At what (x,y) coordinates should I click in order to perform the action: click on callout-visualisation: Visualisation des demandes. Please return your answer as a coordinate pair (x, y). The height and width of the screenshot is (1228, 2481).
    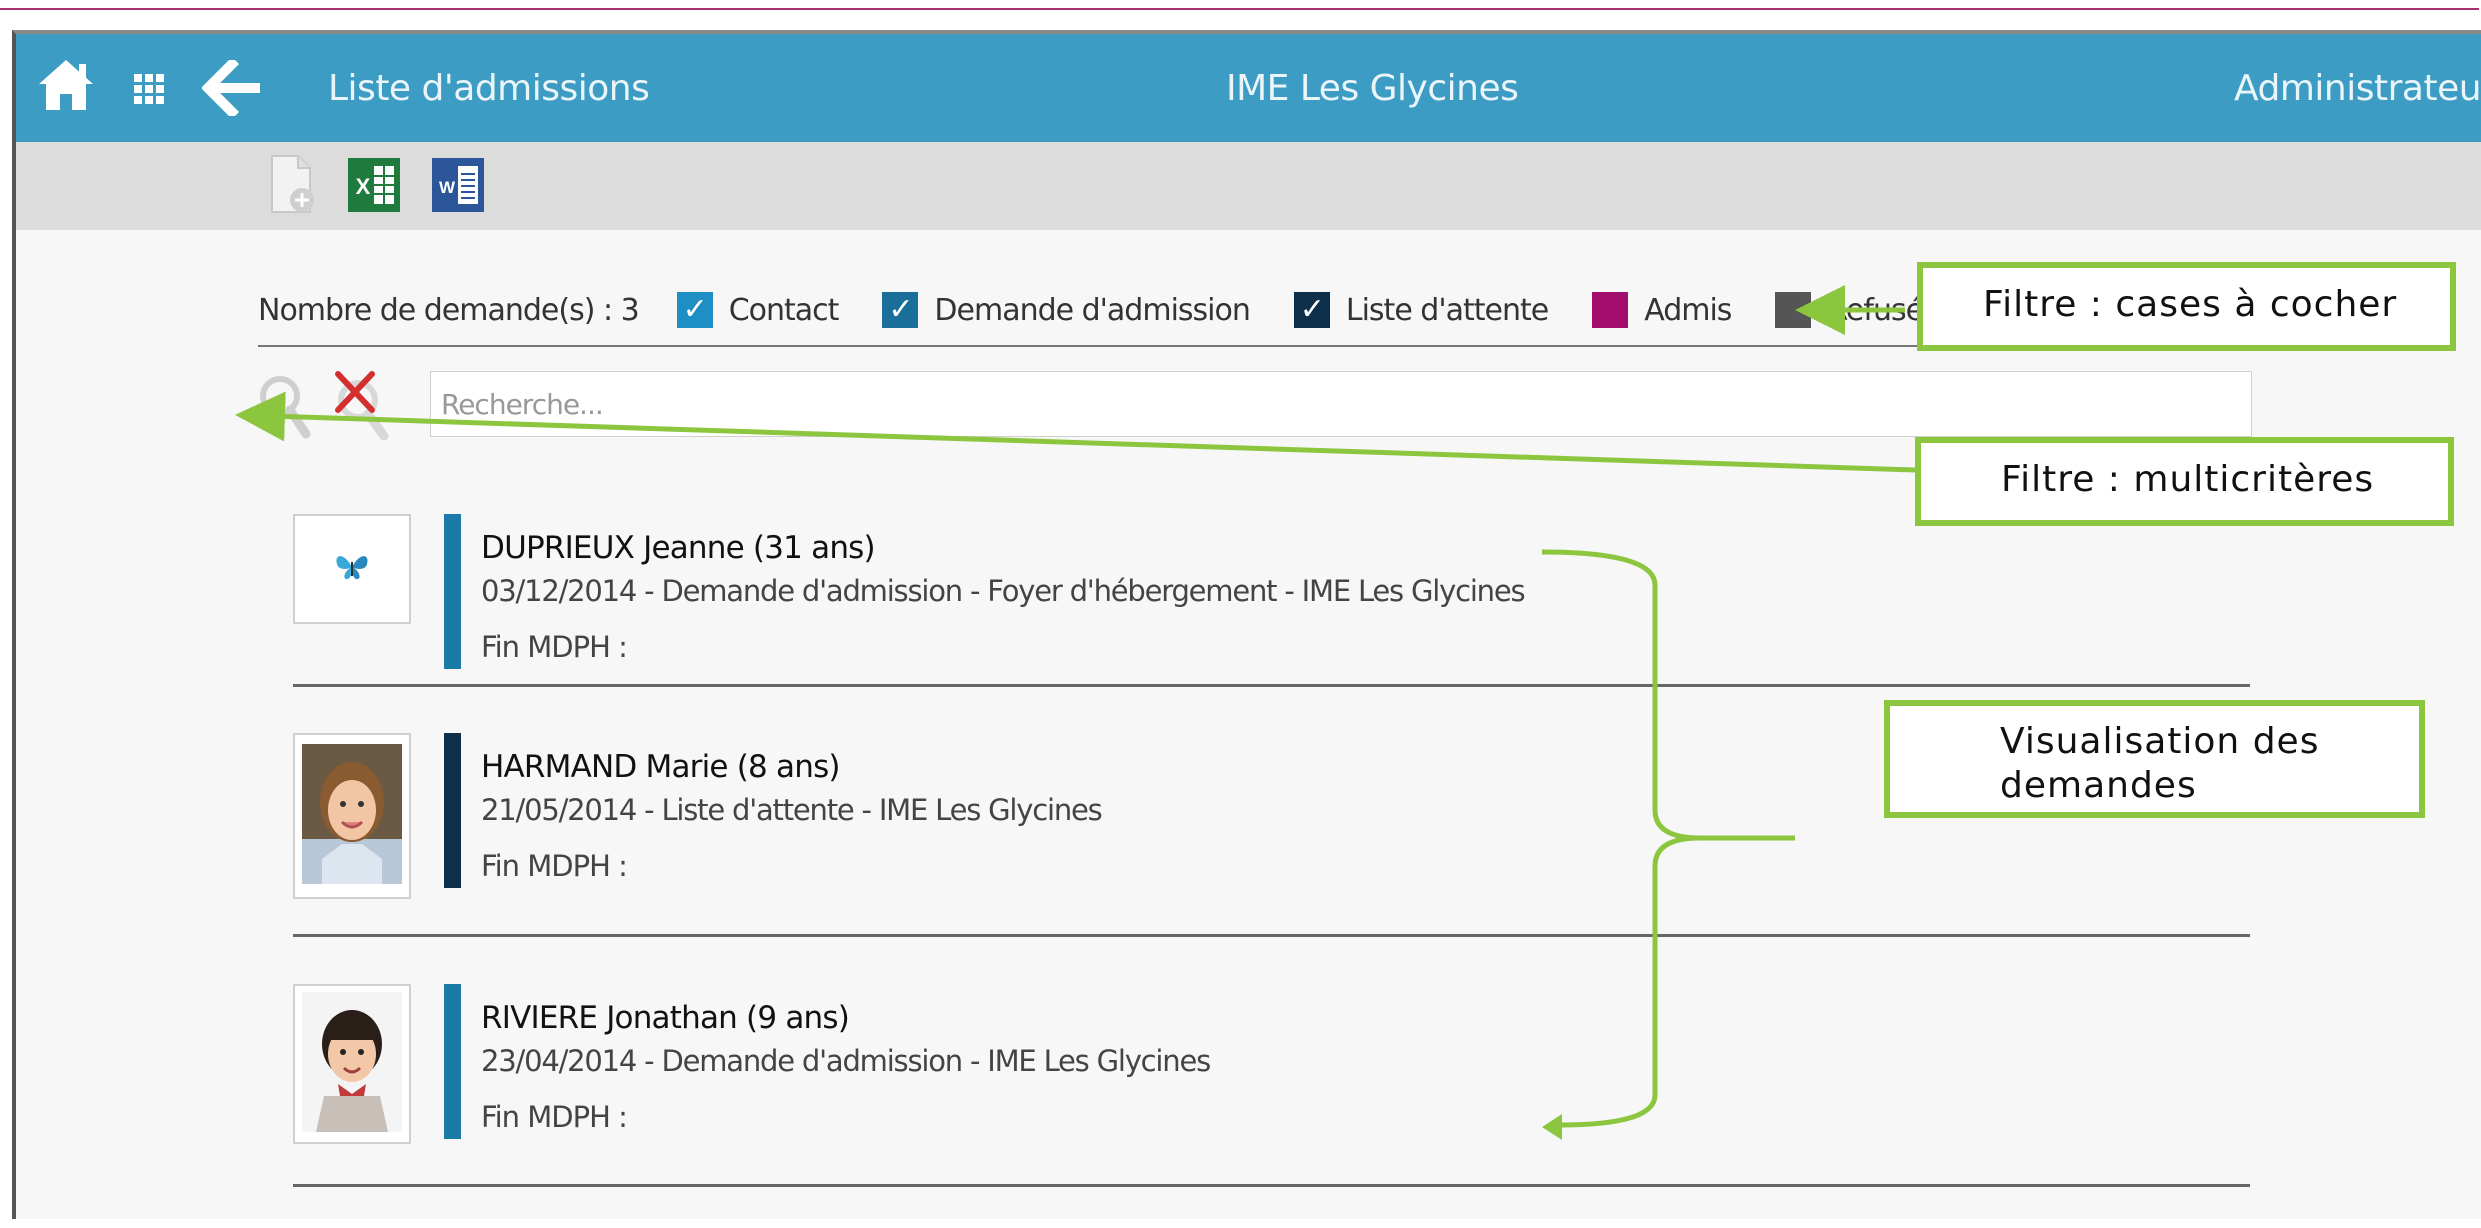
    Looking at the image, I should click on (2154, 759).